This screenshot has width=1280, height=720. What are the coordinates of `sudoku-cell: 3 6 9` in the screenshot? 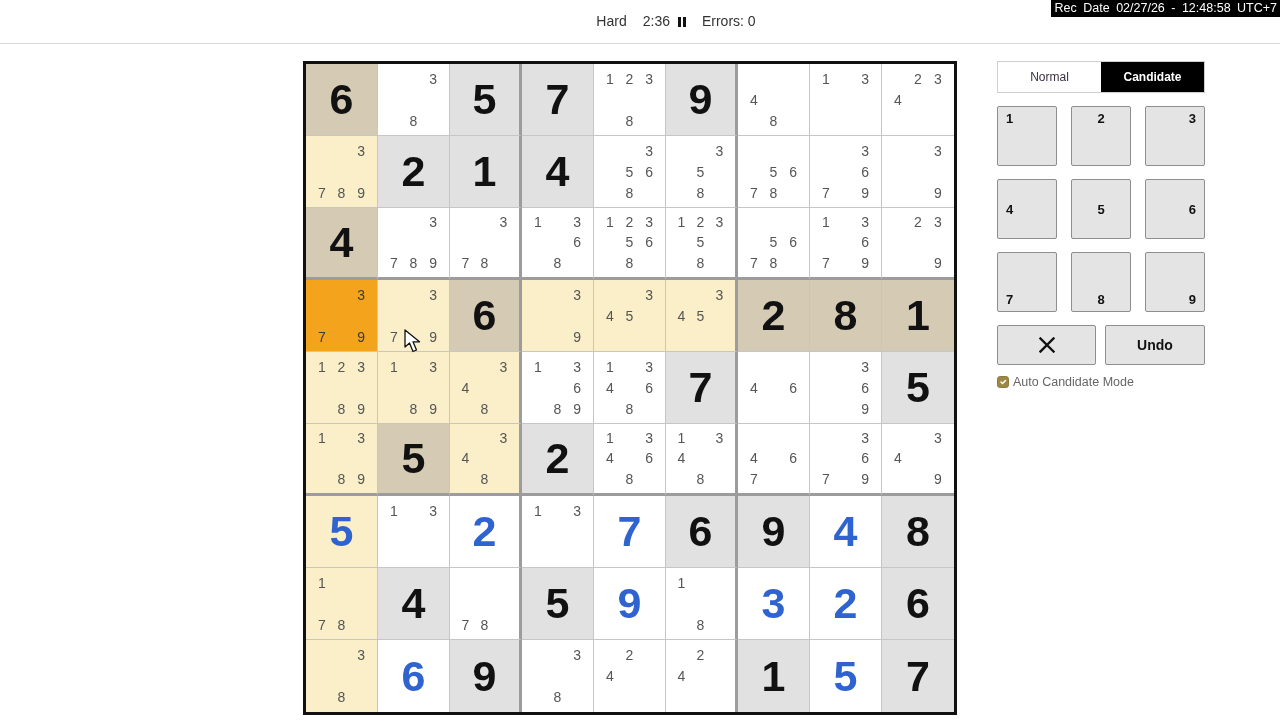 It's located at (846, 388).